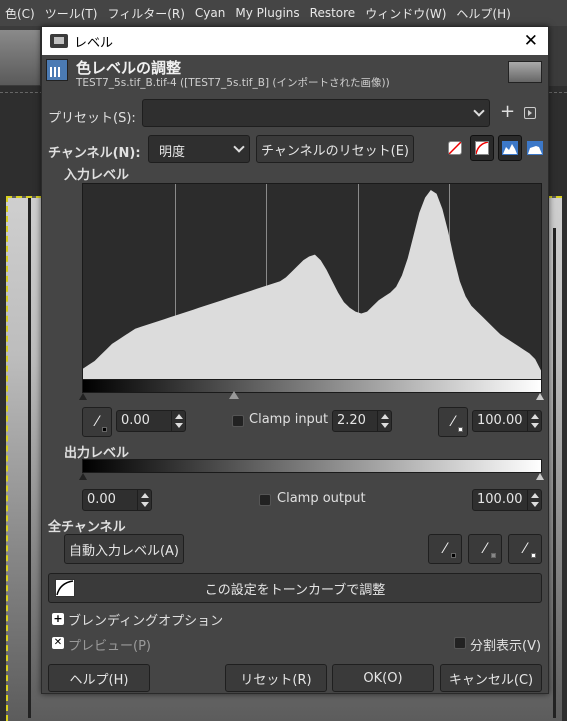 The height and width of the screenshot is (721, 567). I want to click on output-high-spin: 100.00, so click(507, 500).